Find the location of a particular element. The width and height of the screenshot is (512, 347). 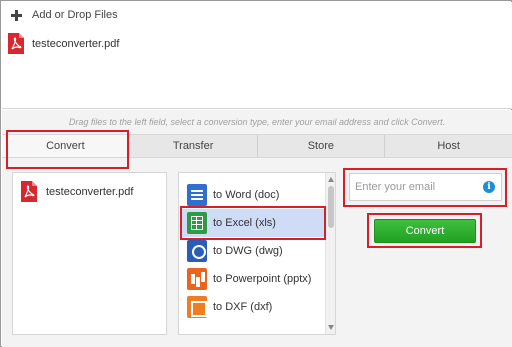

option-to-dxf: to DXF (dxf) is located at coordinates (253, 307).